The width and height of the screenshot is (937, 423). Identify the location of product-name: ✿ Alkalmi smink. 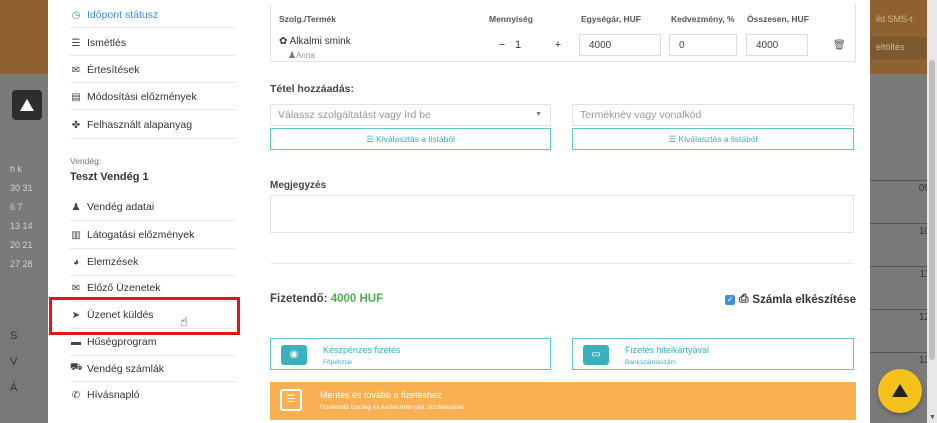
(315, 41).